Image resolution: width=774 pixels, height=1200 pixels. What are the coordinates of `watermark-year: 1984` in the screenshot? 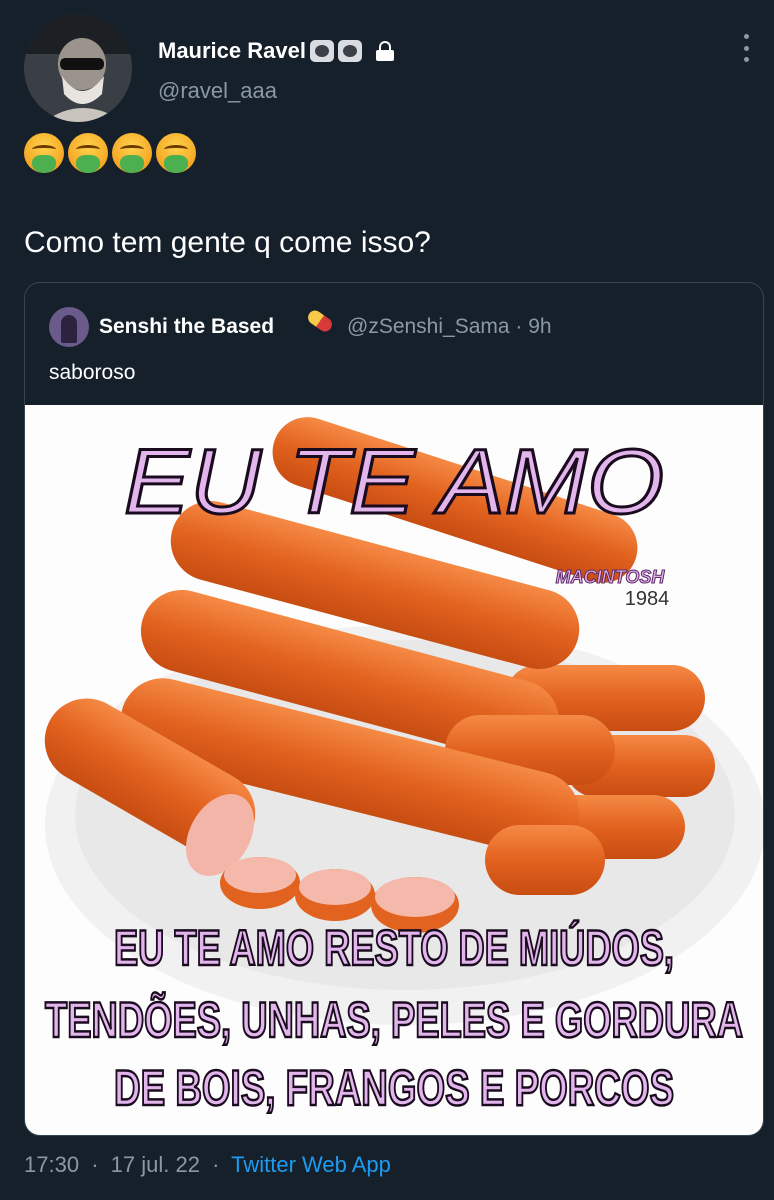 It's located at (647, 599).